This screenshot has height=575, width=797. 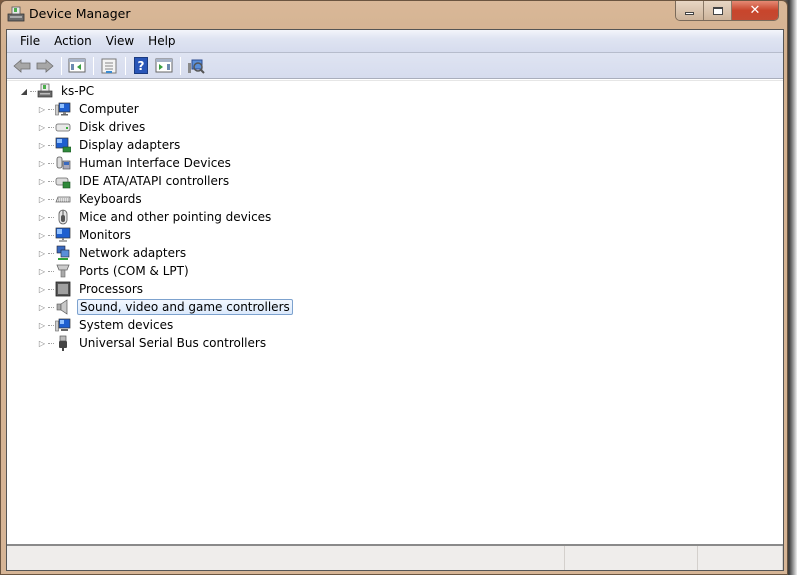 I want to click on disk-drive-icon, so click(x=63, y=127).